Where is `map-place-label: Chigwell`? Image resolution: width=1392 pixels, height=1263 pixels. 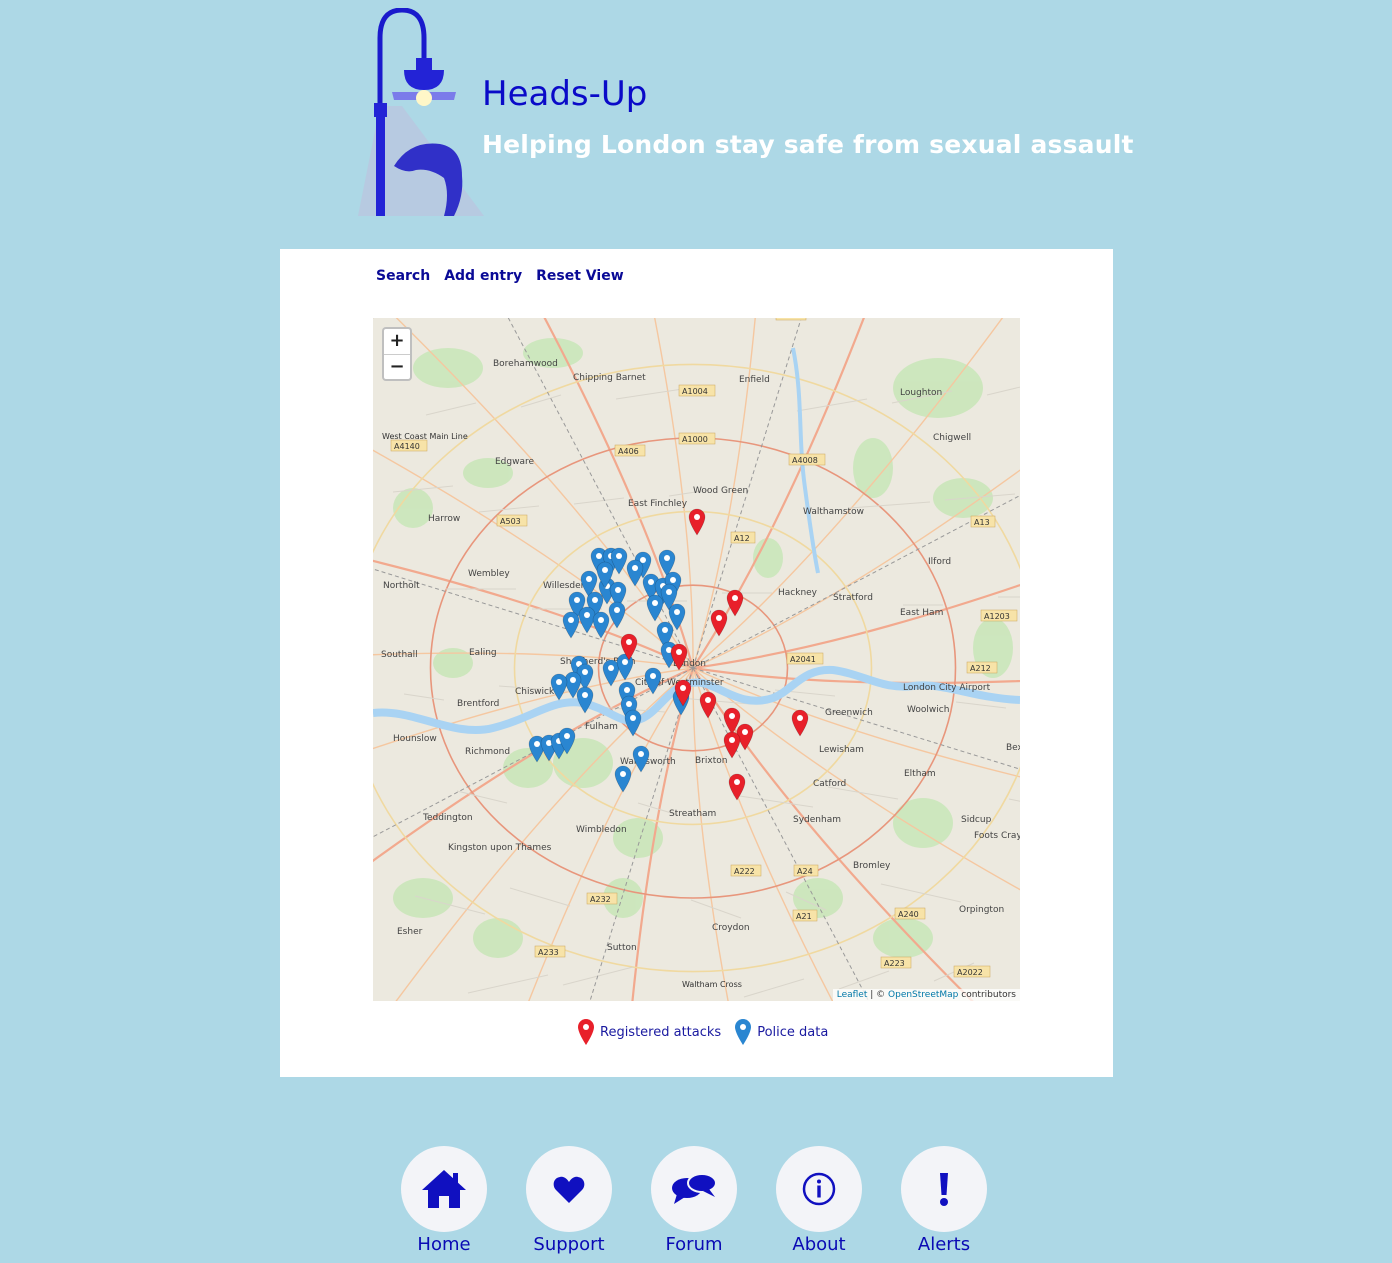
map-place-label: Chigwell is located at coordinates (952, 438).